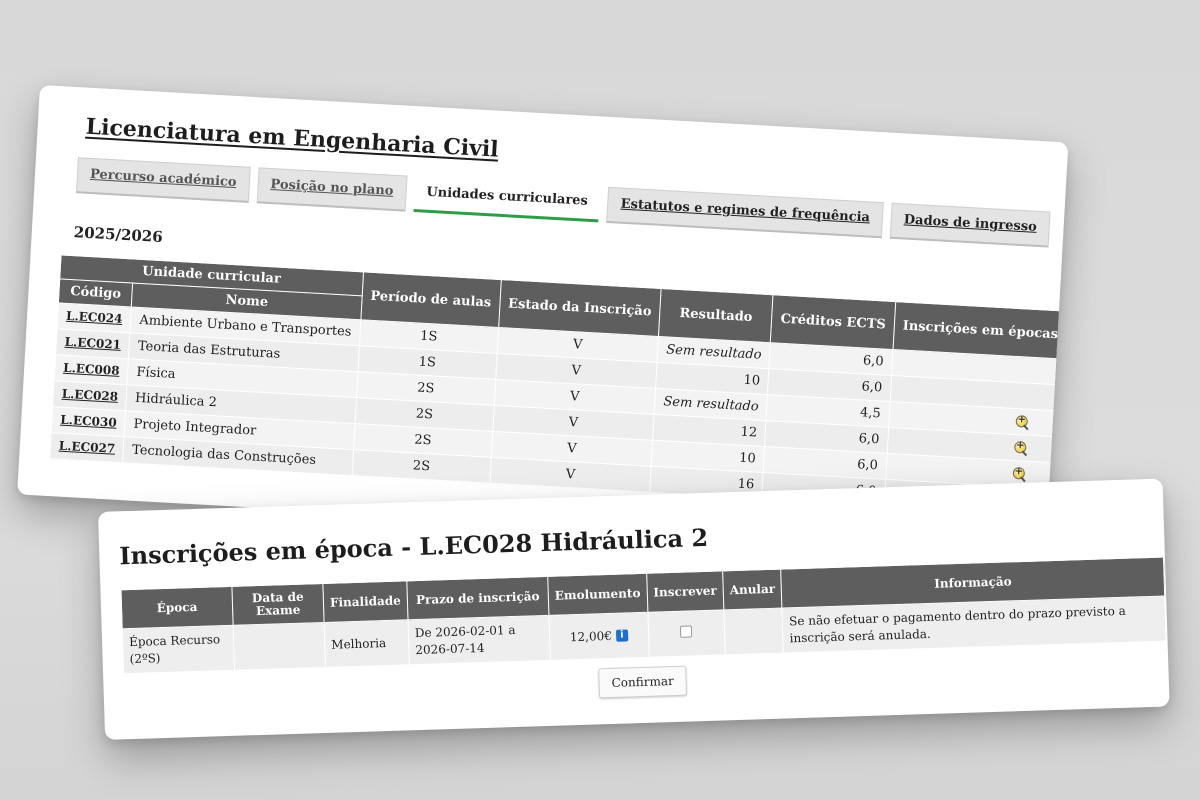  I want to click on cell-finalidade: Melhoria, so click(367, 643).